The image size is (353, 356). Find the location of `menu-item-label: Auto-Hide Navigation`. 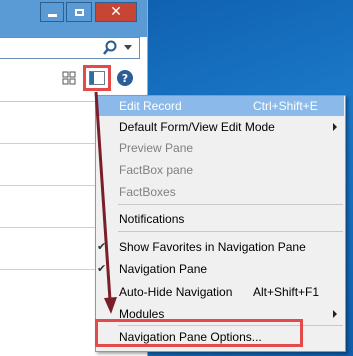

menu-item-label: Auto-Hide Navigation is located at coordinates (176, 292).